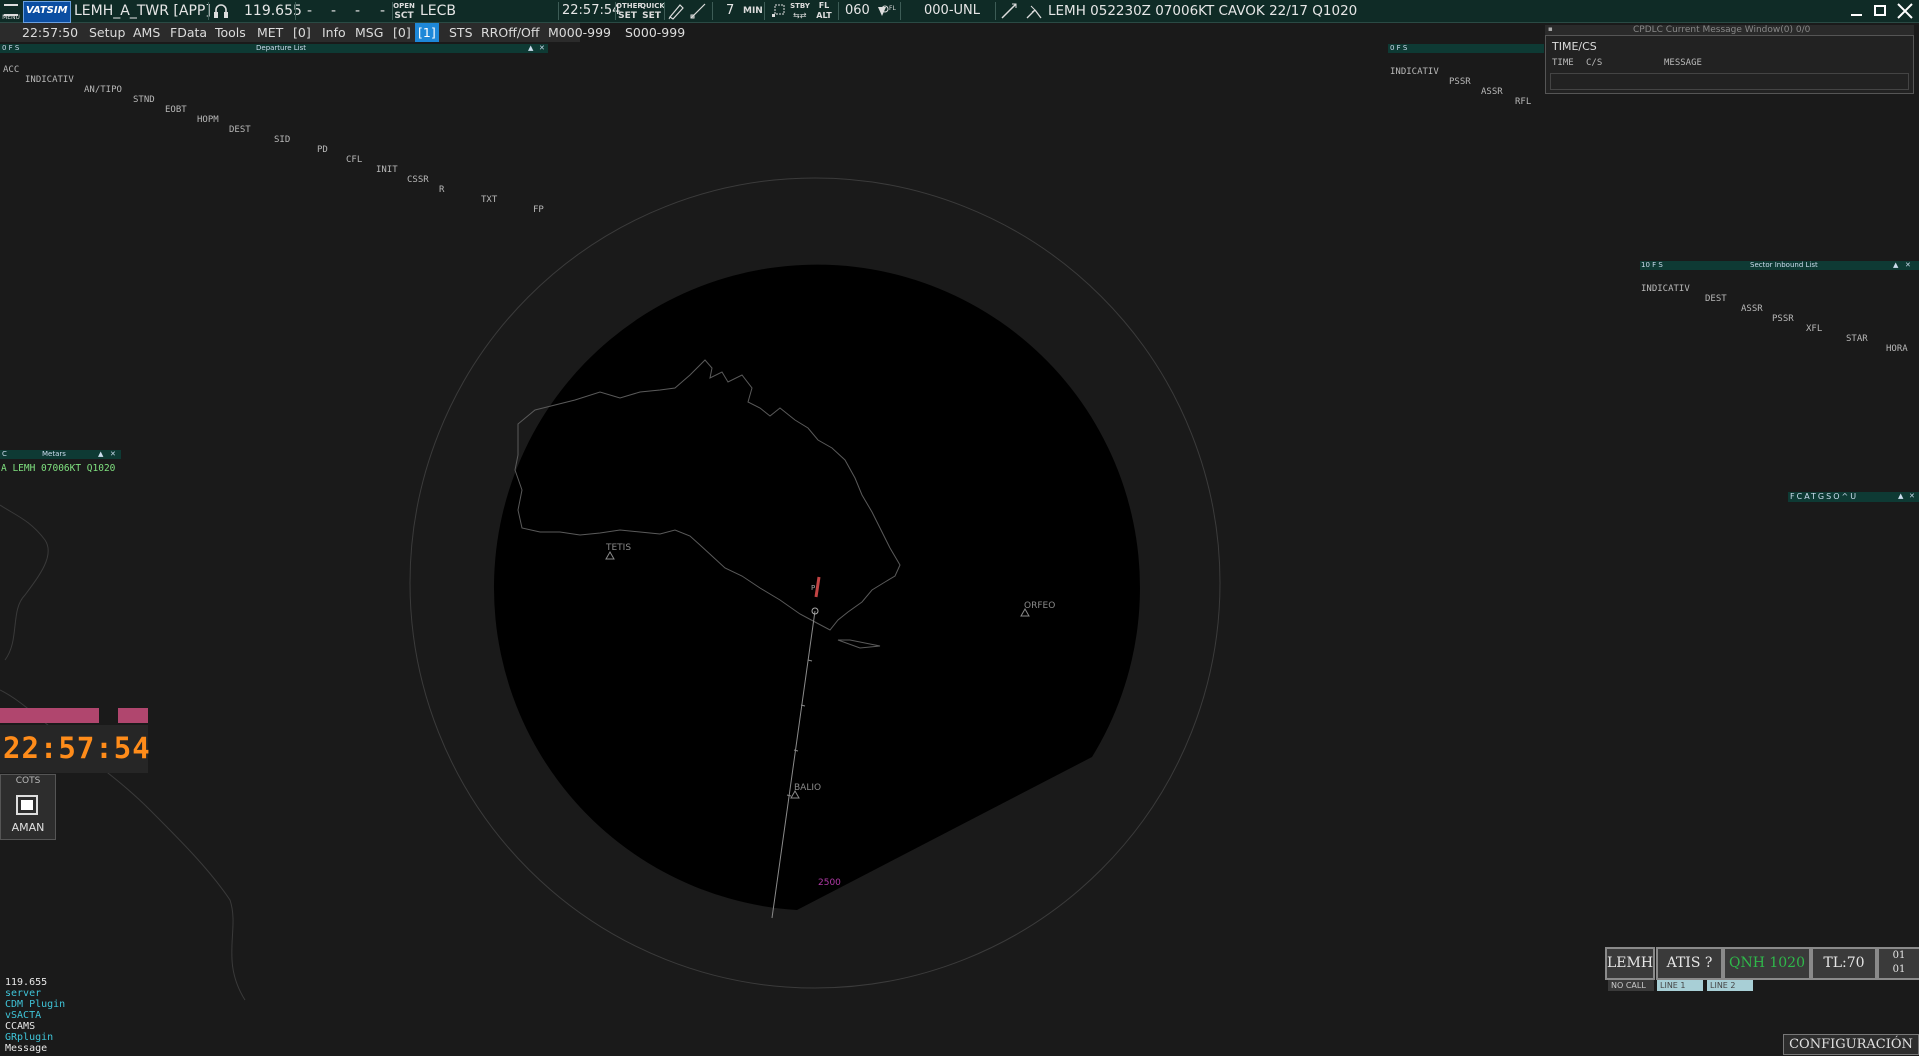  I want to click on min-button: MIN, so click(753, 11).